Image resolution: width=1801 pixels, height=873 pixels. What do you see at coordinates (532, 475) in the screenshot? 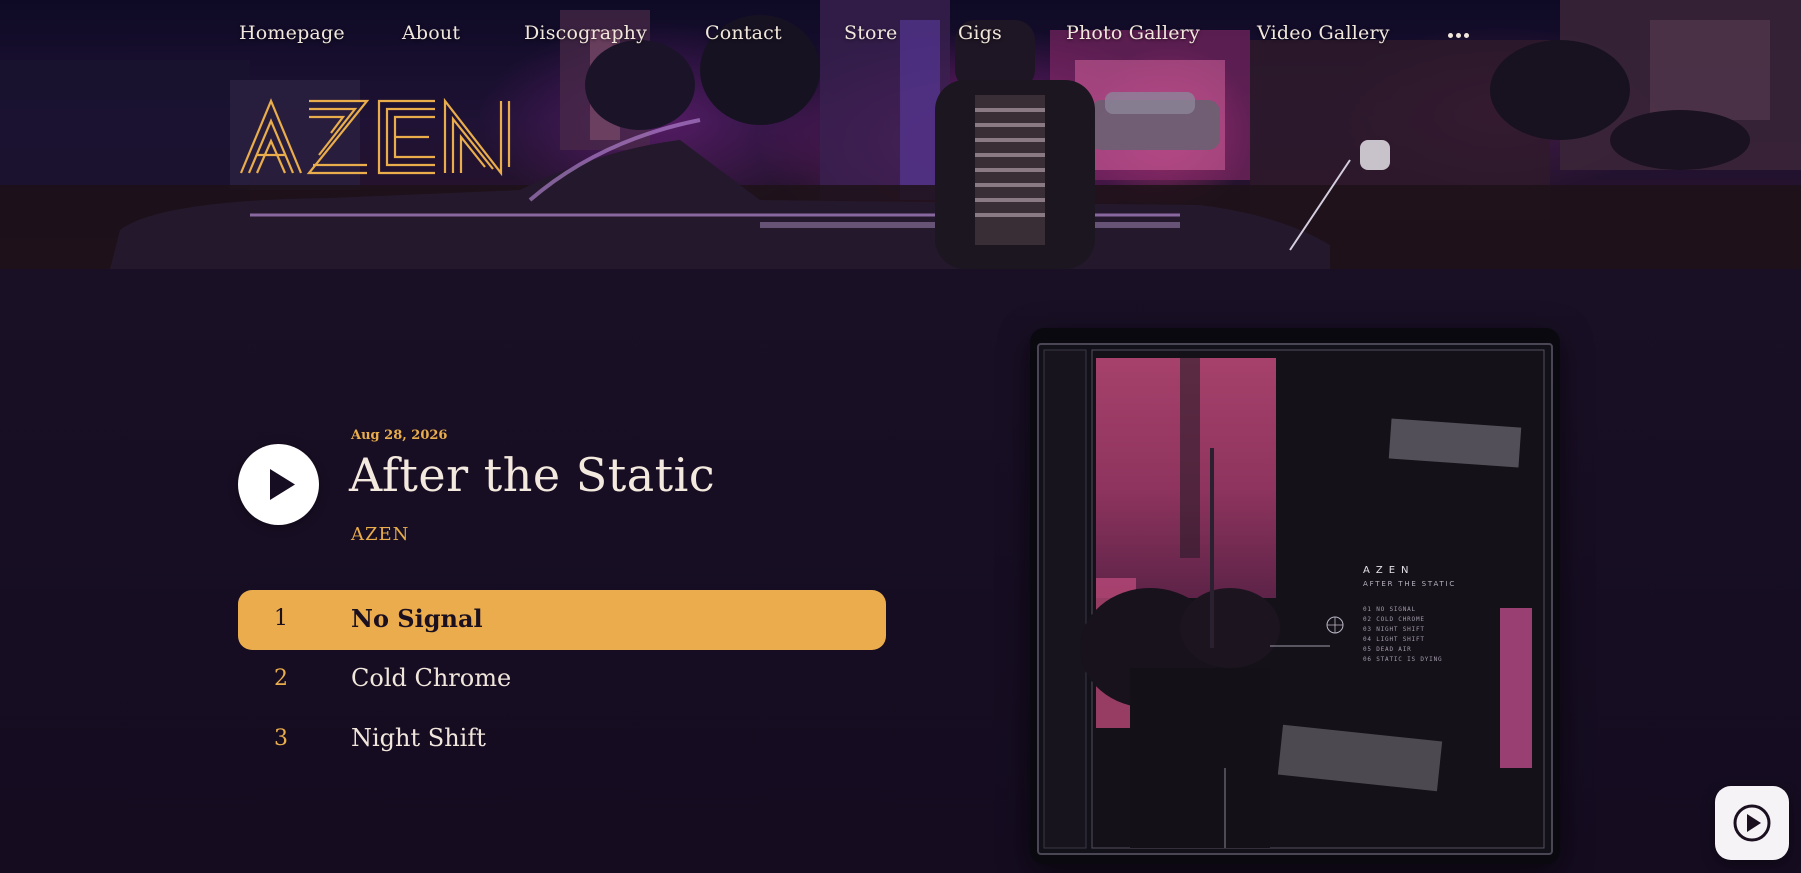
I see `album-title: After the Static` at bounding box center [532, 475].